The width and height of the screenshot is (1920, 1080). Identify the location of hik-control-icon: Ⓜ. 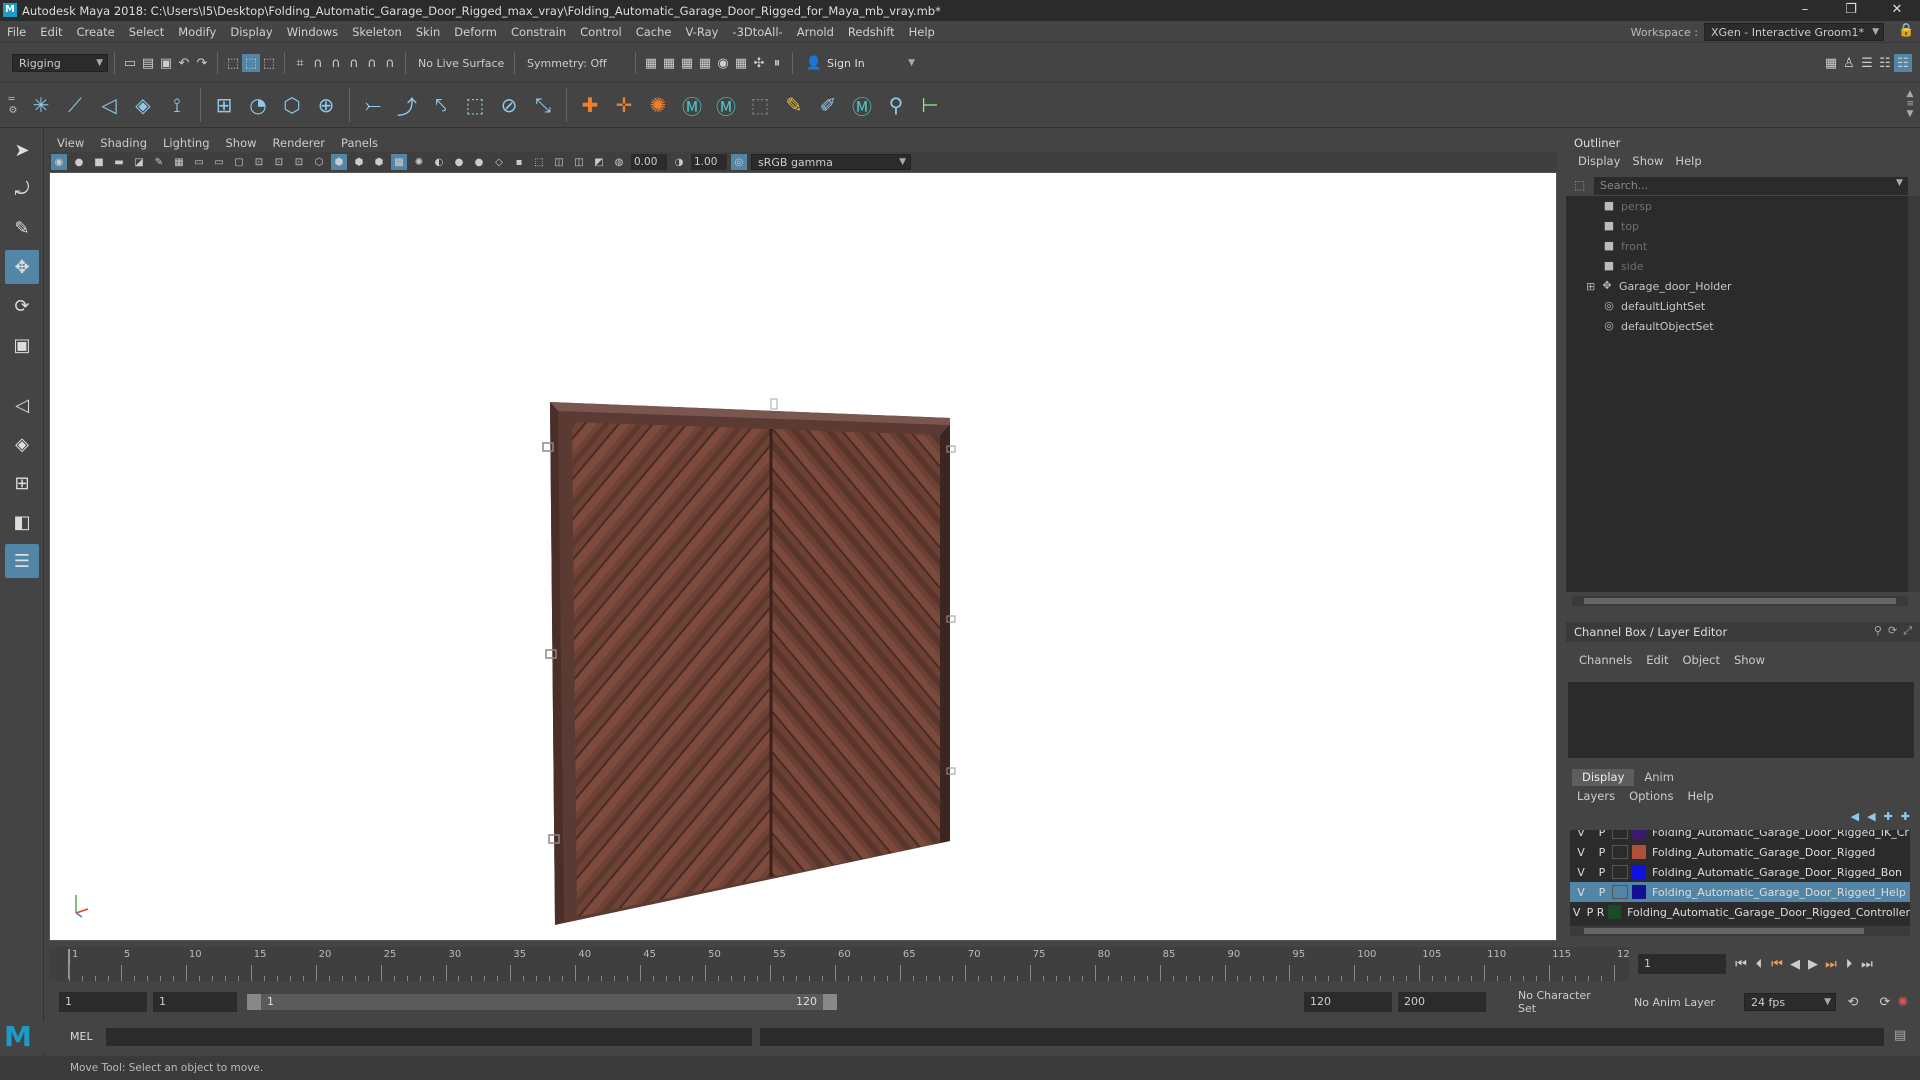
(726, 105).